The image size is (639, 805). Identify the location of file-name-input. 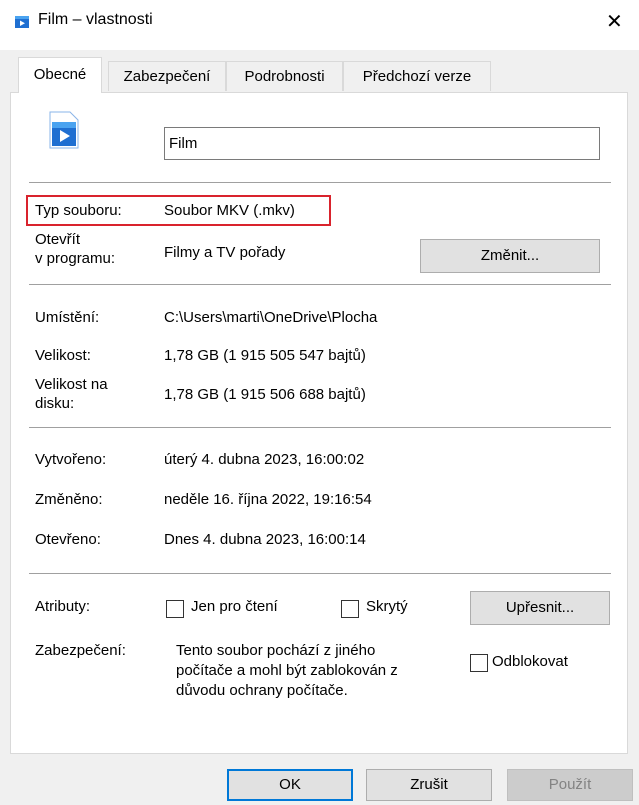
(382, 143).